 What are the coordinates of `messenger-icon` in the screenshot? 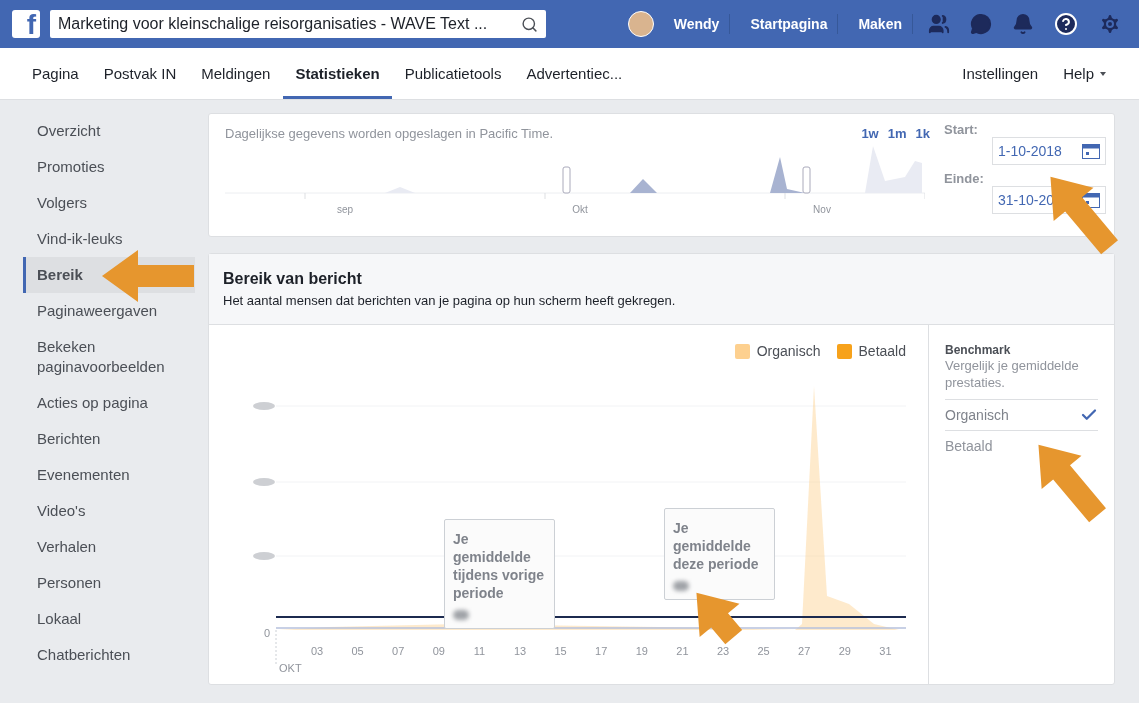 It's located at (981, 24).